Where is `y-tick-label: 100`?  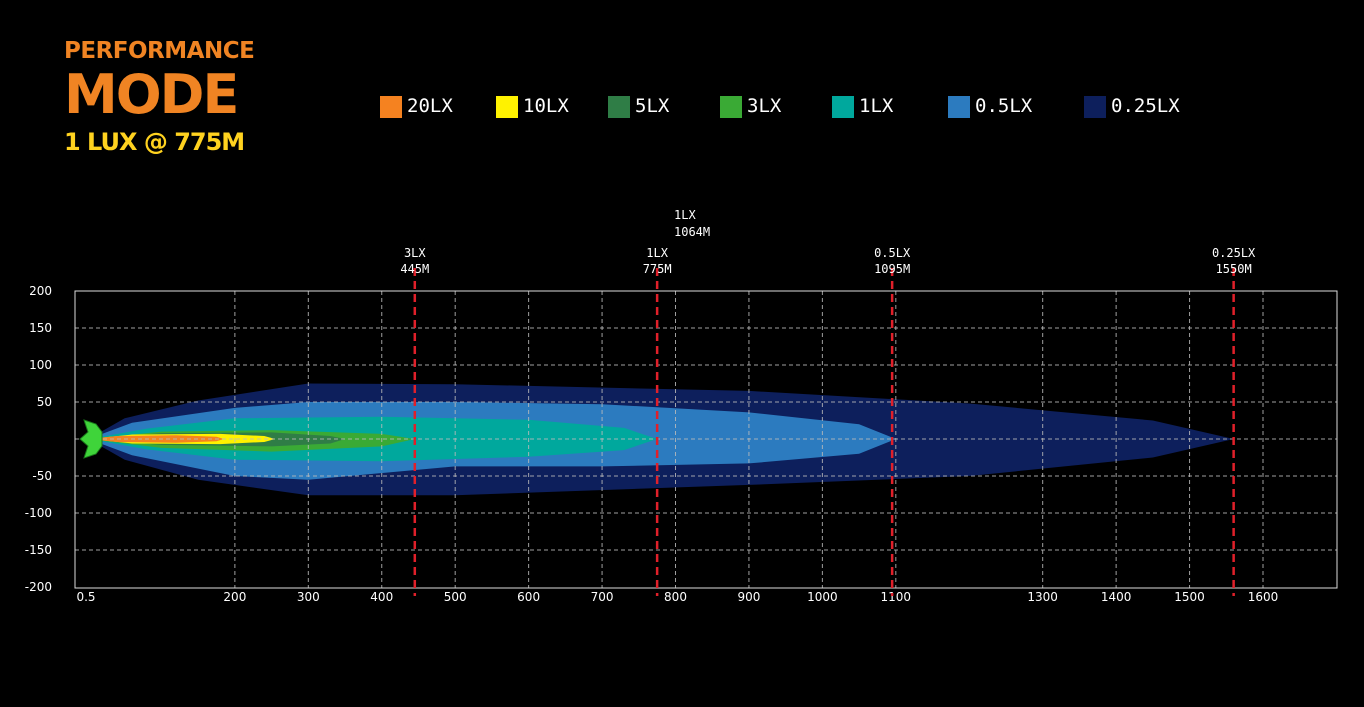 y-tick-label: 100 is located at coordinates (40, 365).